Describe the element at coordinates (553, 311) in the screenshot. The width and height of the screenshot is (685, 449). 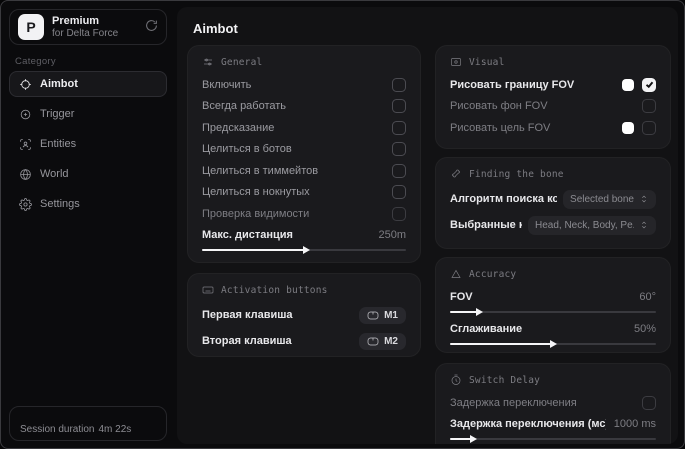
I see `fov-slider` at that location.